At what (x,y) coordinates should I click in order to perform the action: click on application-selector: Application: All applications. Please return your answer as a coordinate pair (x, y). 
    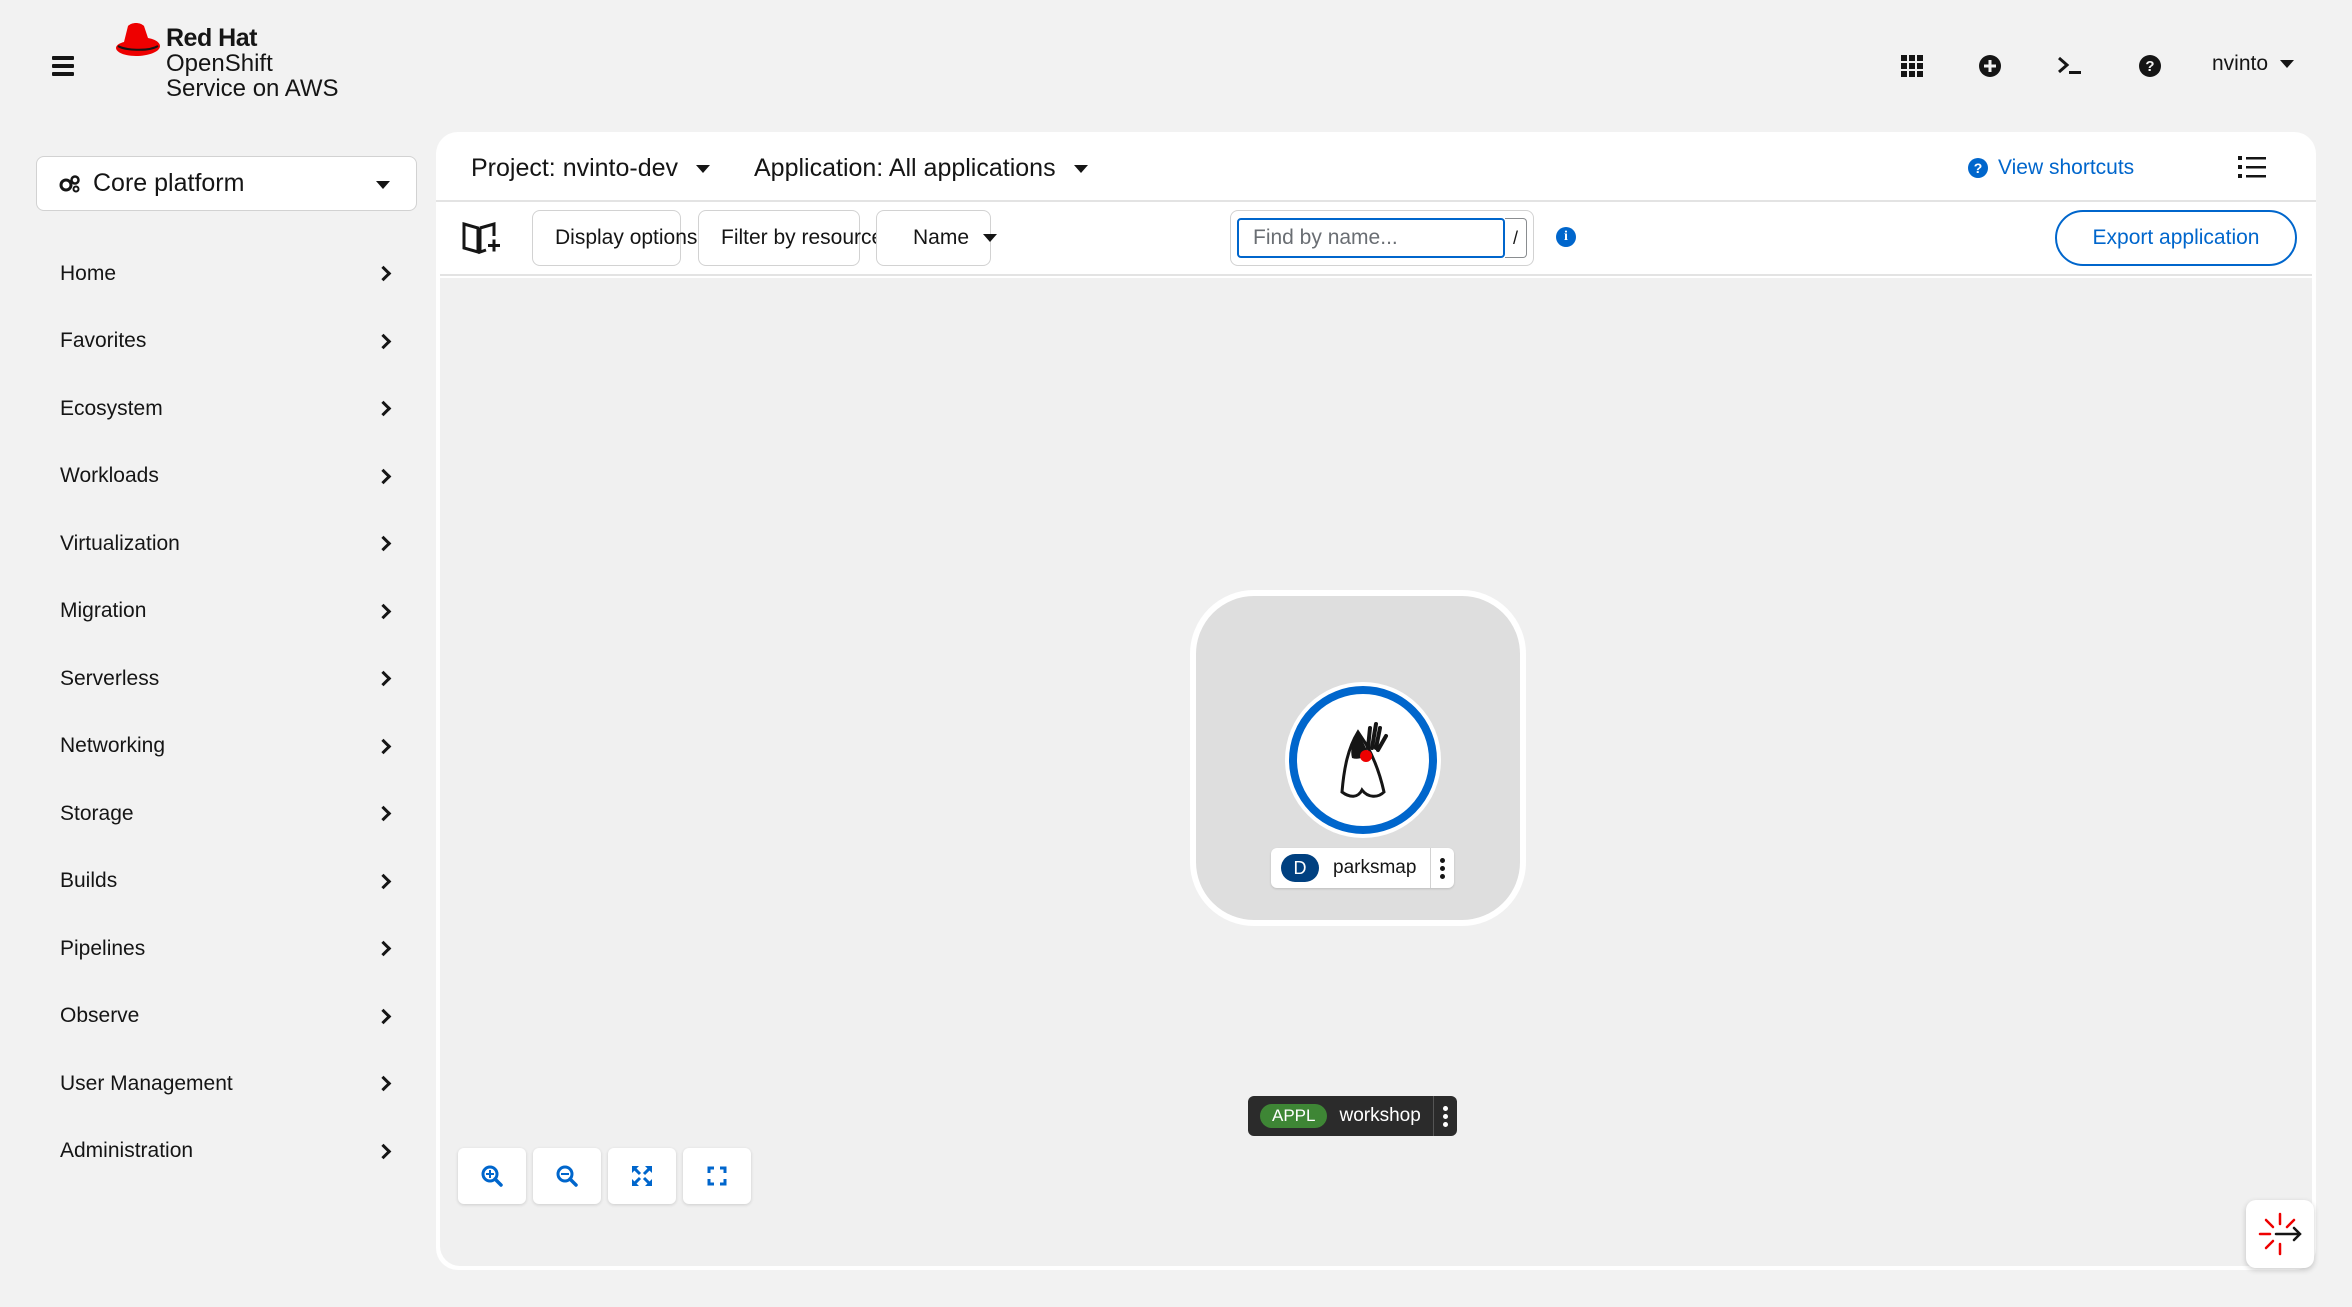
    Looking at the image, I should click on (921, 168).